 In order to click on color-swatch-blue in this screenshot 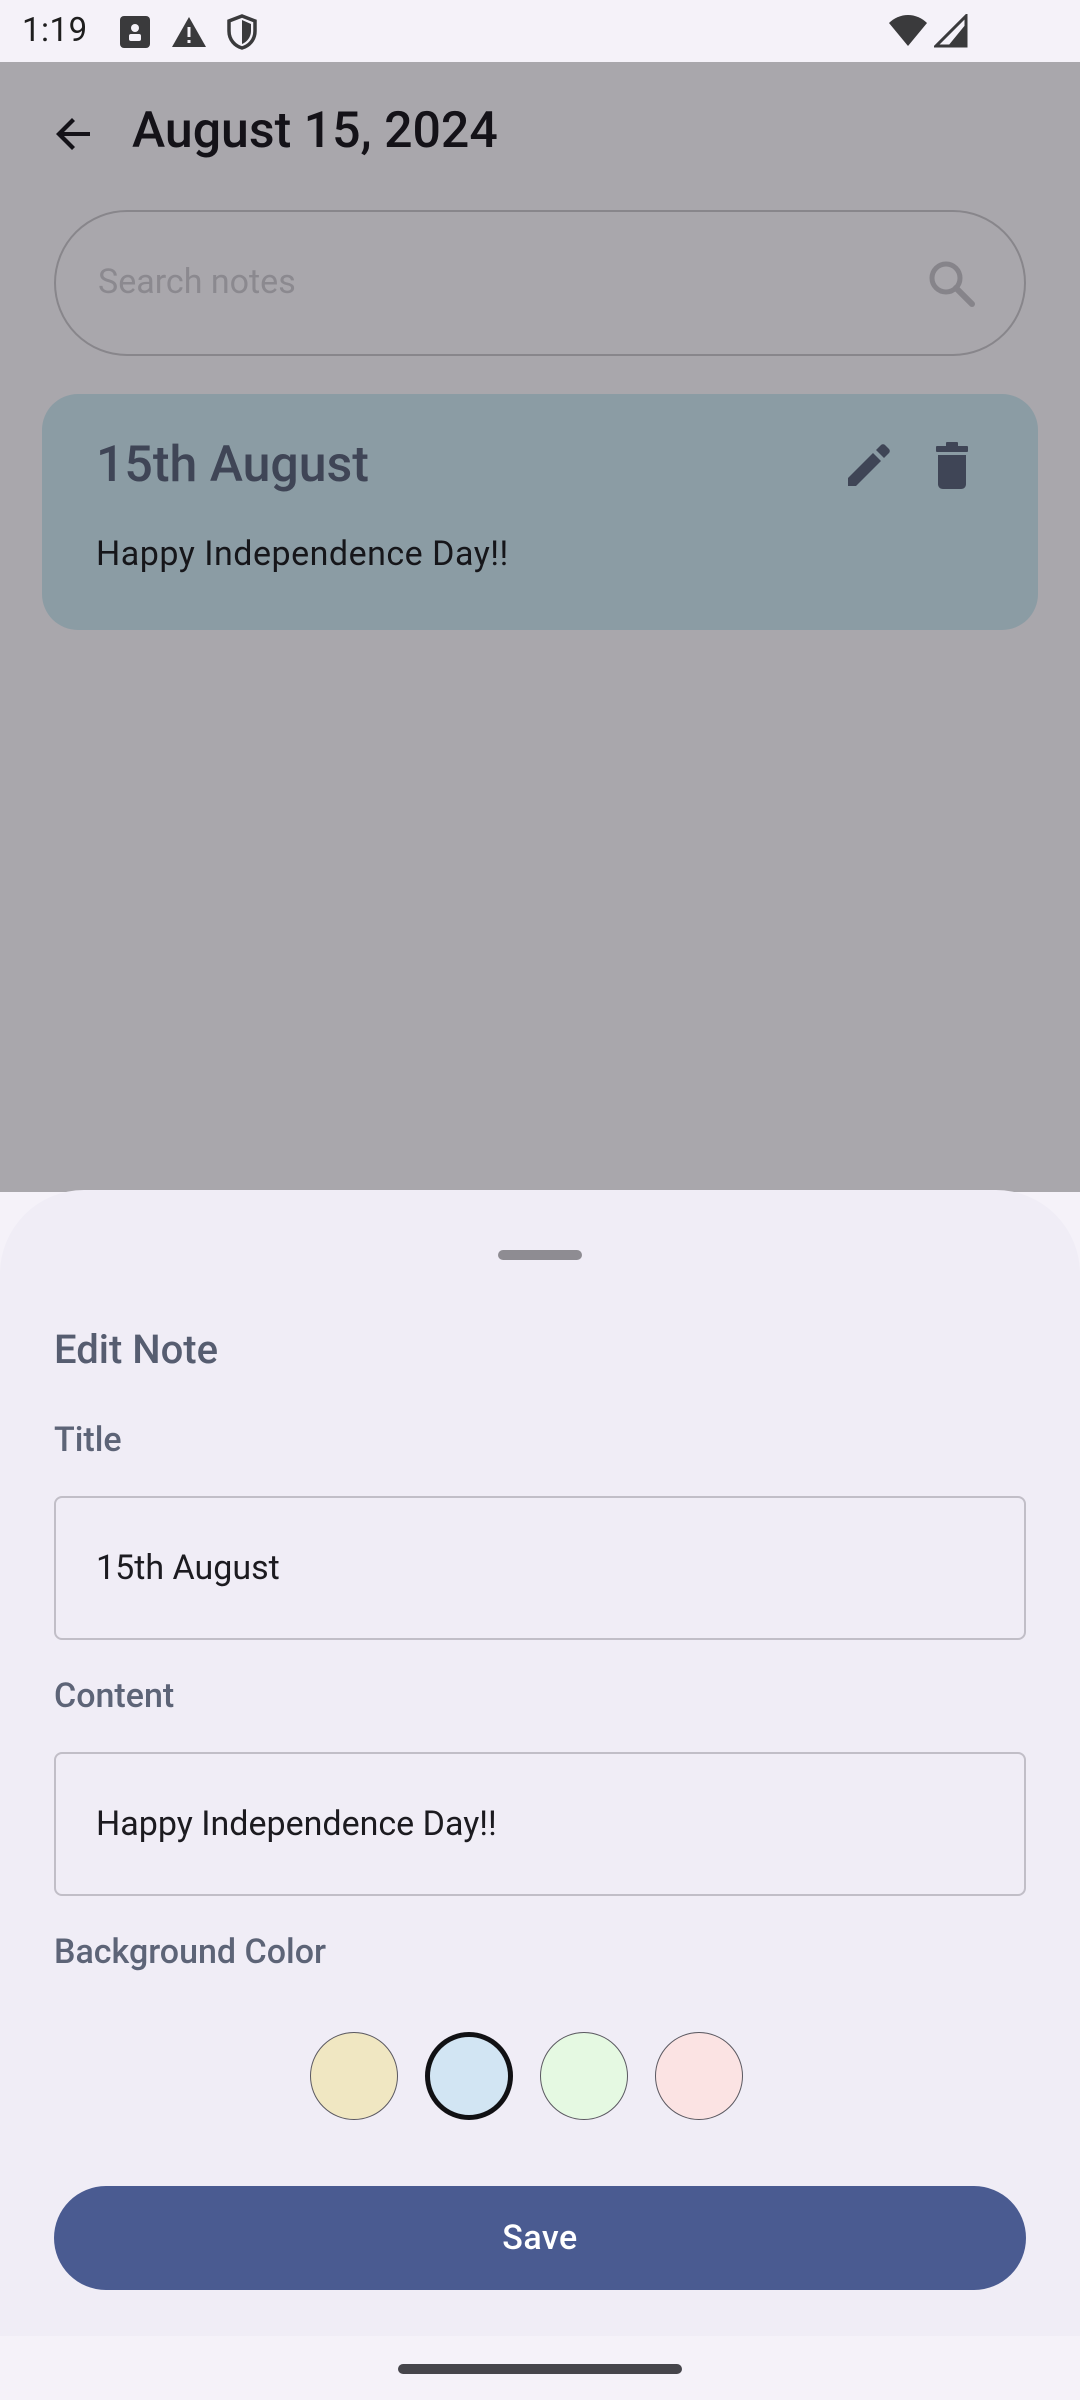, I will do `click(469, 2076)`.